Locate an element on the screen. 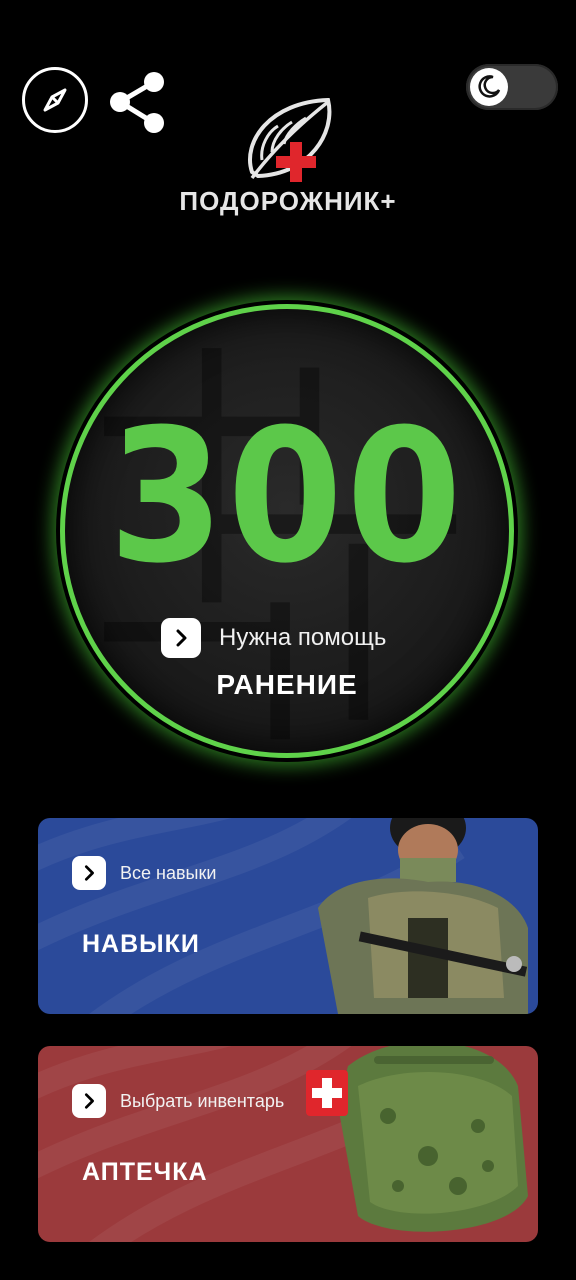  kit-action-label: Выбрать инвентарь is located at coordinates (202, 1100).